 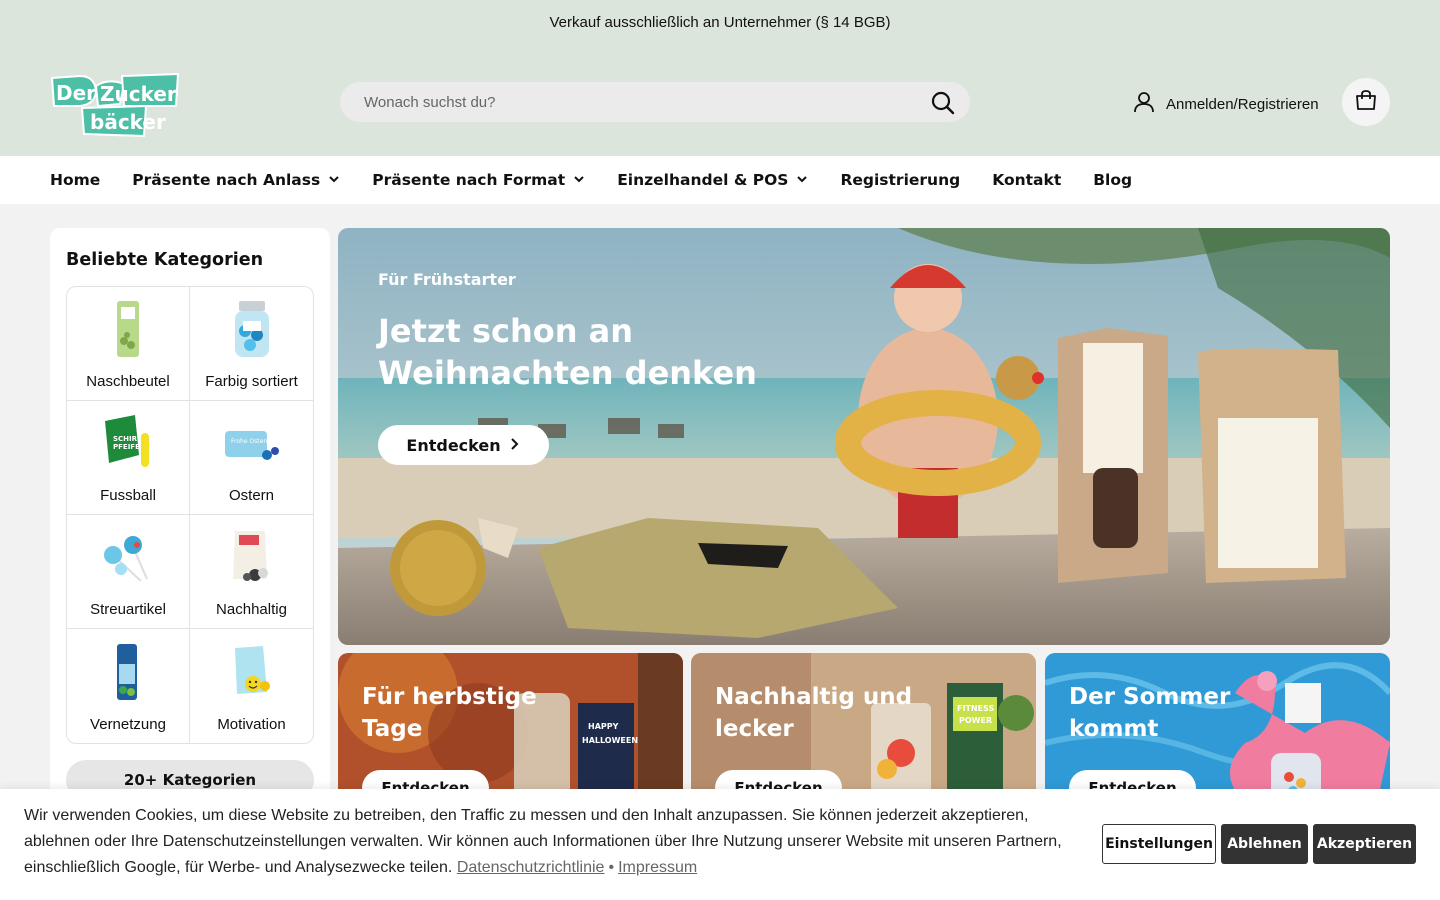 What do you see at coordinates (515, 445) in the screenshot?
I see `chevron-right-icon` at bounding box center [515, 445].